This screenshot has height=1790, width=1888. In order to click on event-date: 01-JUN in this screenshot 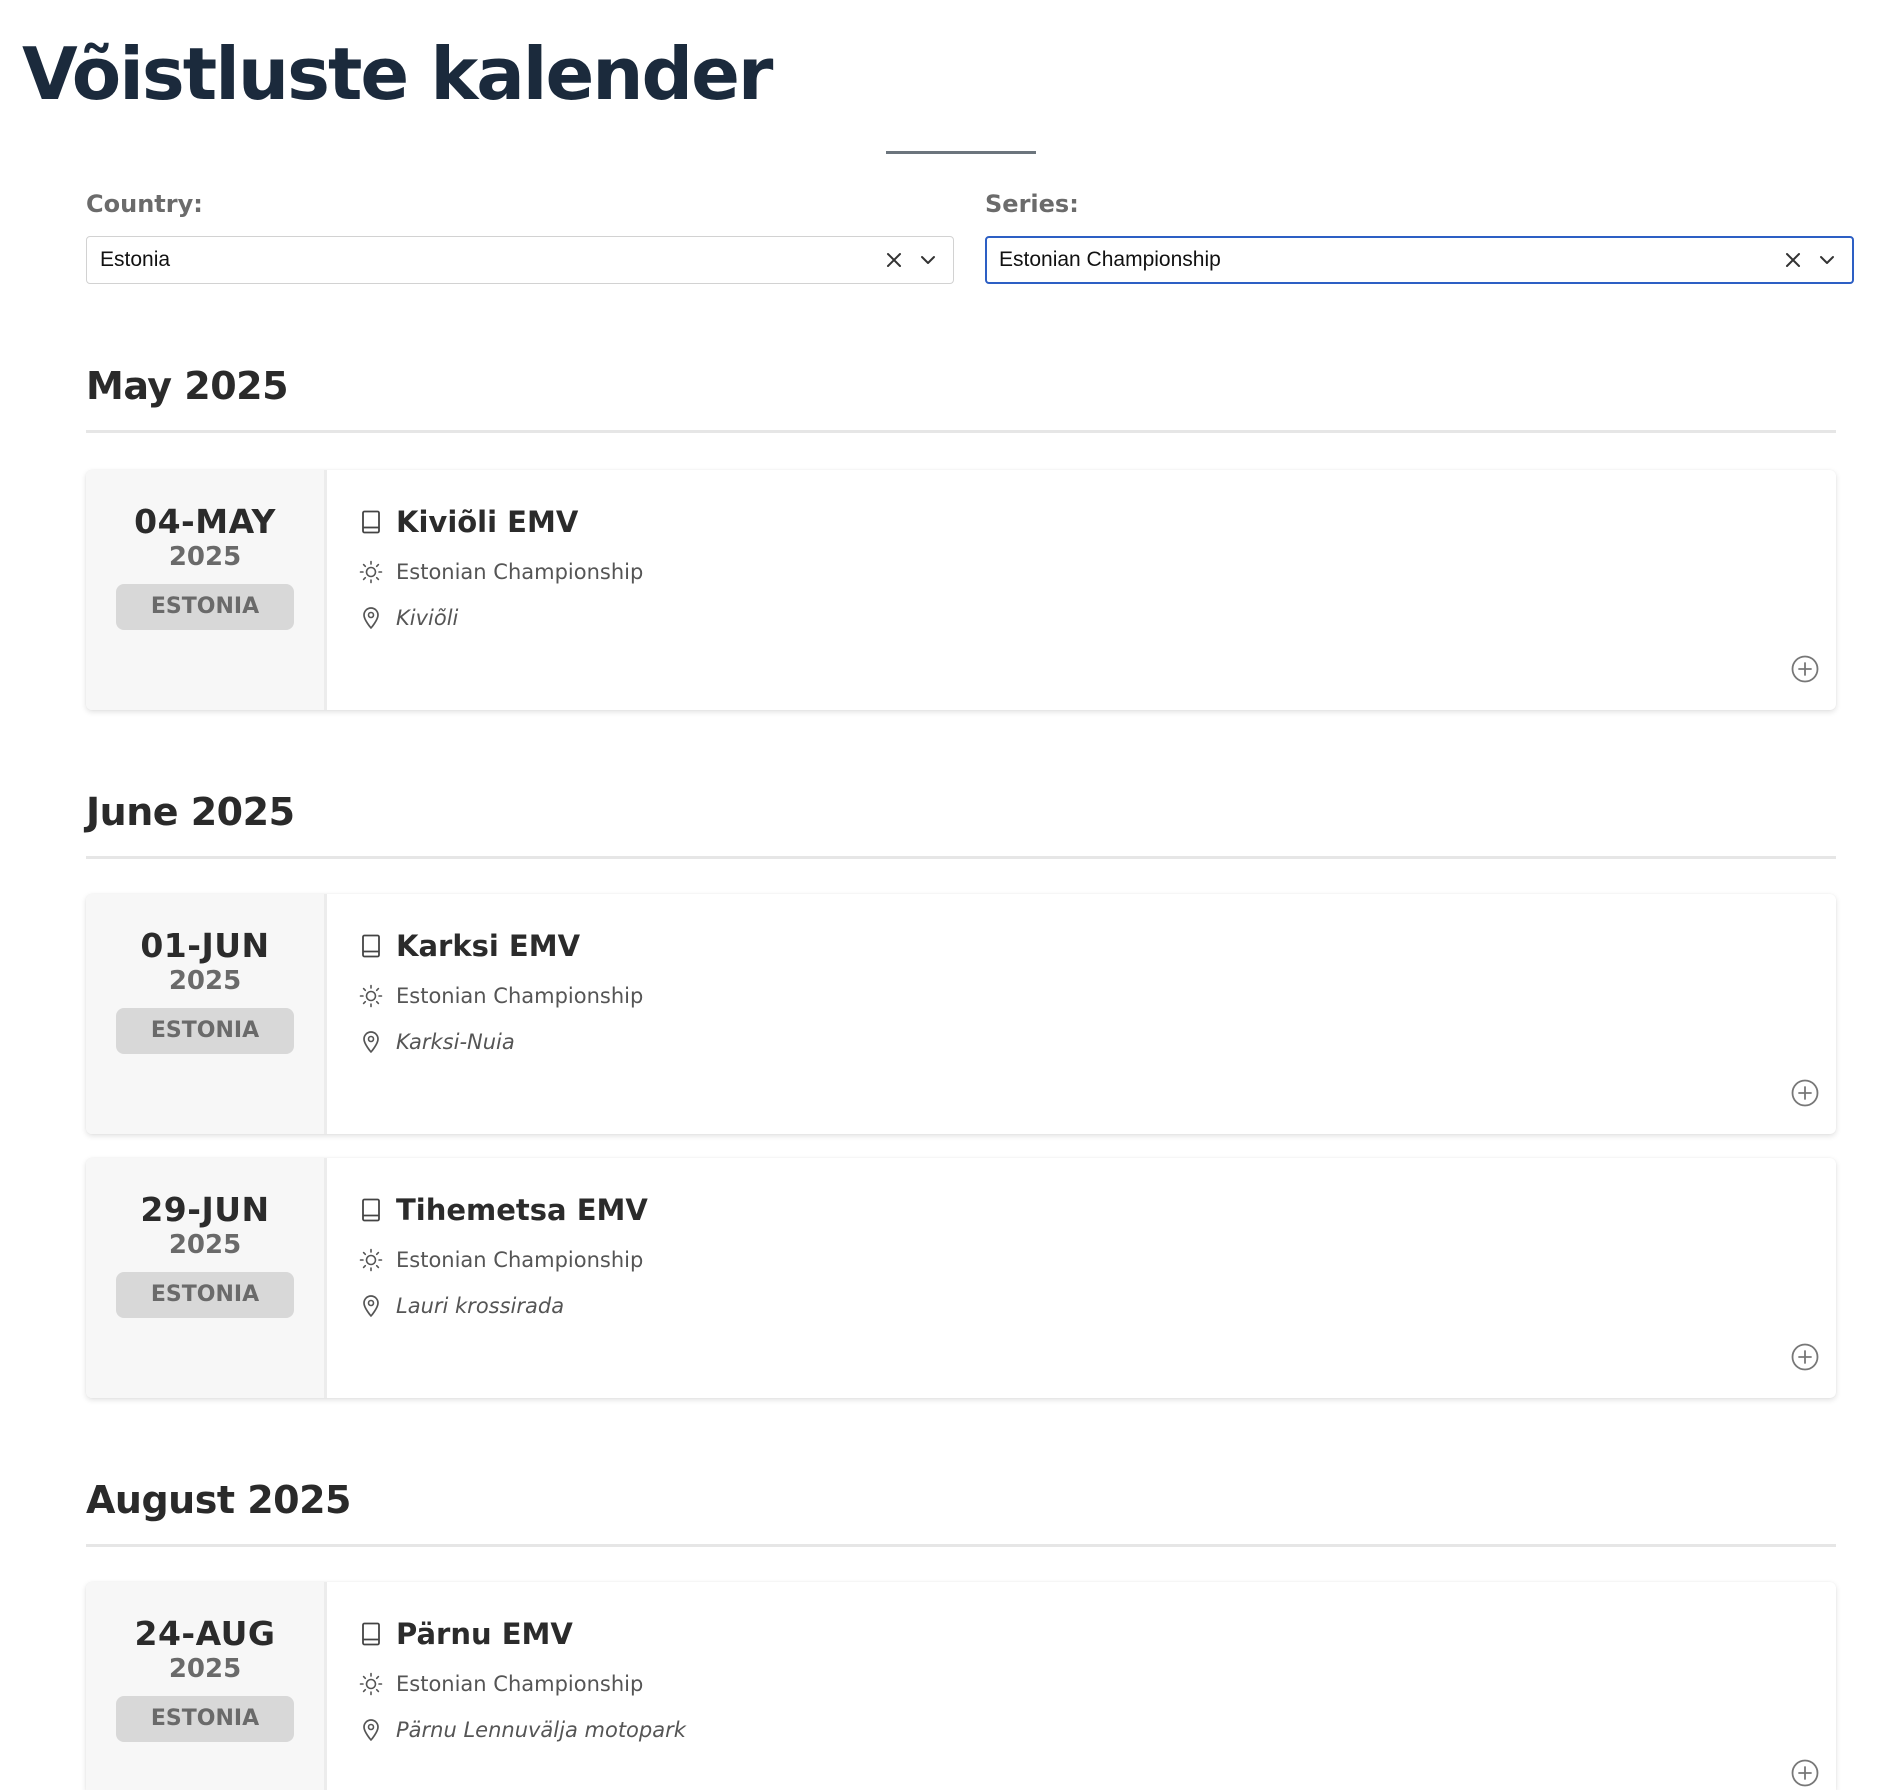, I will do `click(205, 945)`.